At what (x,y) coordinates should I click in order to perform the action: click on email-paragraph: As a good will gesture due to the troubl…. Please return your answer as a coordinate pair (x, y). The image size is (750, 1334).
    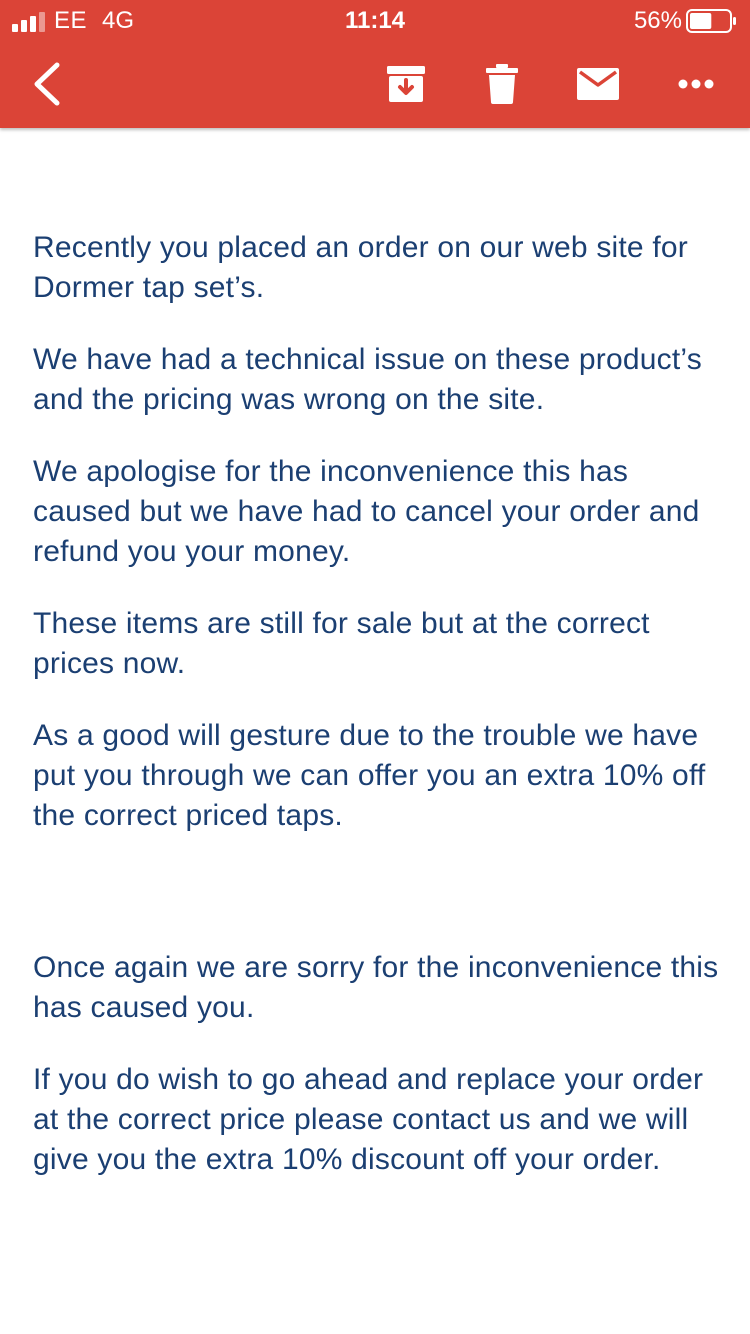
    Looking at the image, I should click on (369, 775).